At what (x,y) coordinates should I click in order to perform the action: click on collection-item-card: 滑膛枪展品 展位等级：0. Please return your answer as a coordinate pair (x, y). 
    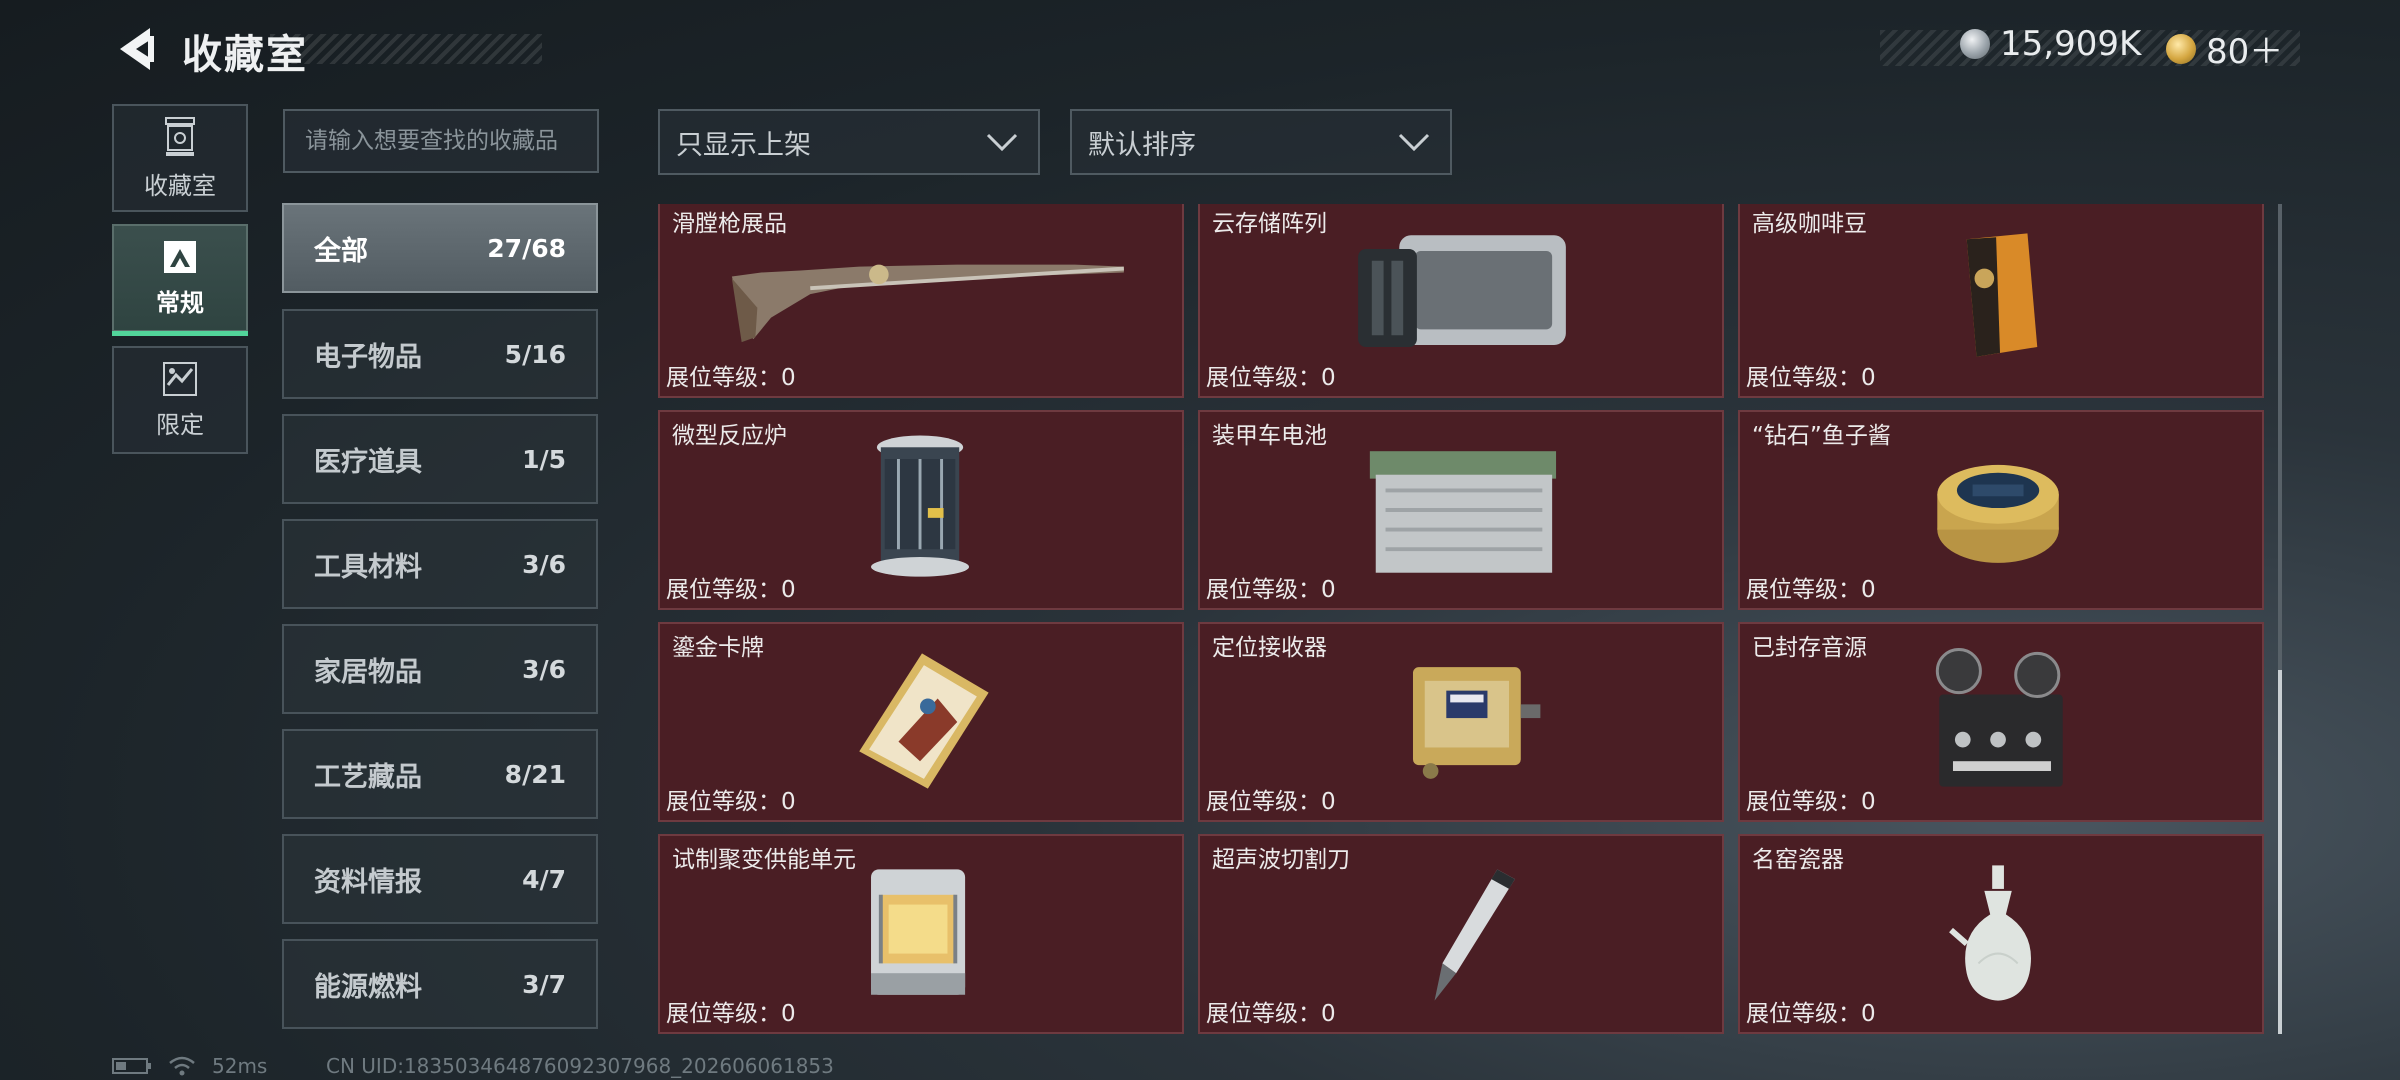
    Looking at the image, I should click on (921, 301).